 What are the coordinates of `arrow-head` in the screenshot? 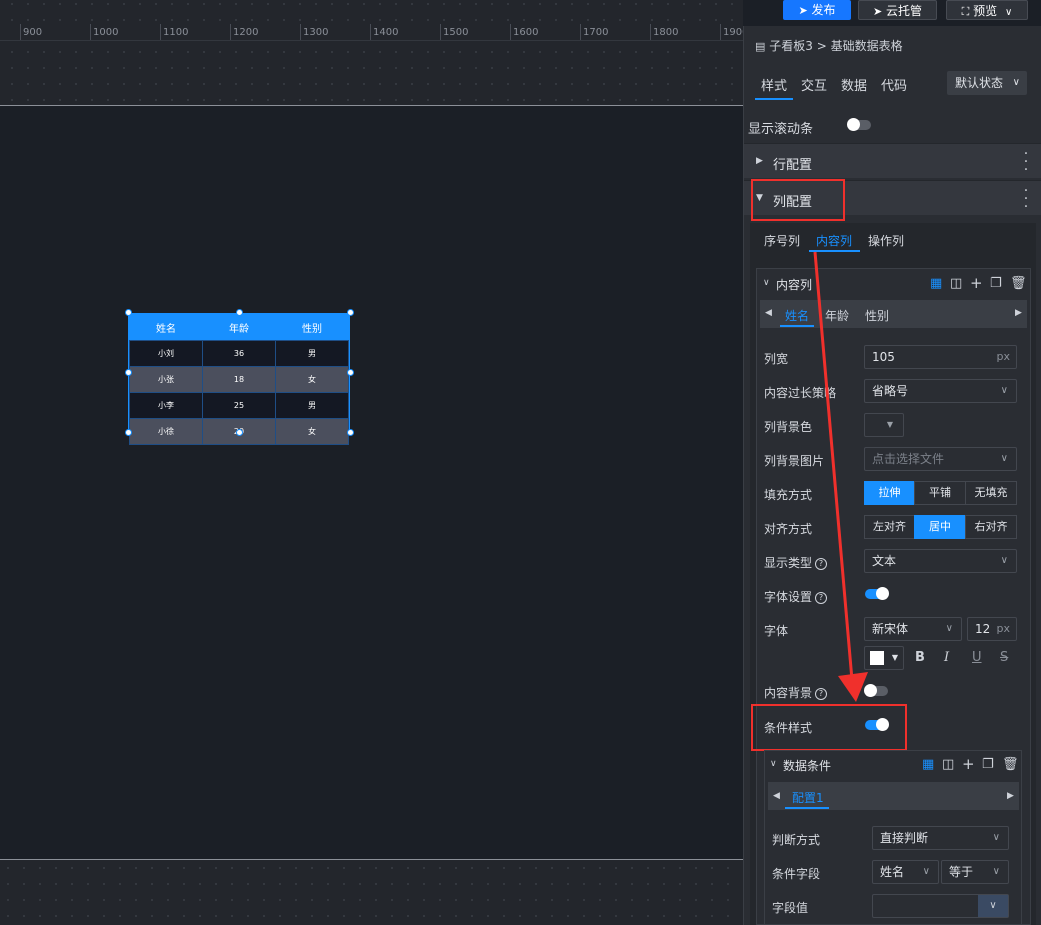 It's located at (853, 687).